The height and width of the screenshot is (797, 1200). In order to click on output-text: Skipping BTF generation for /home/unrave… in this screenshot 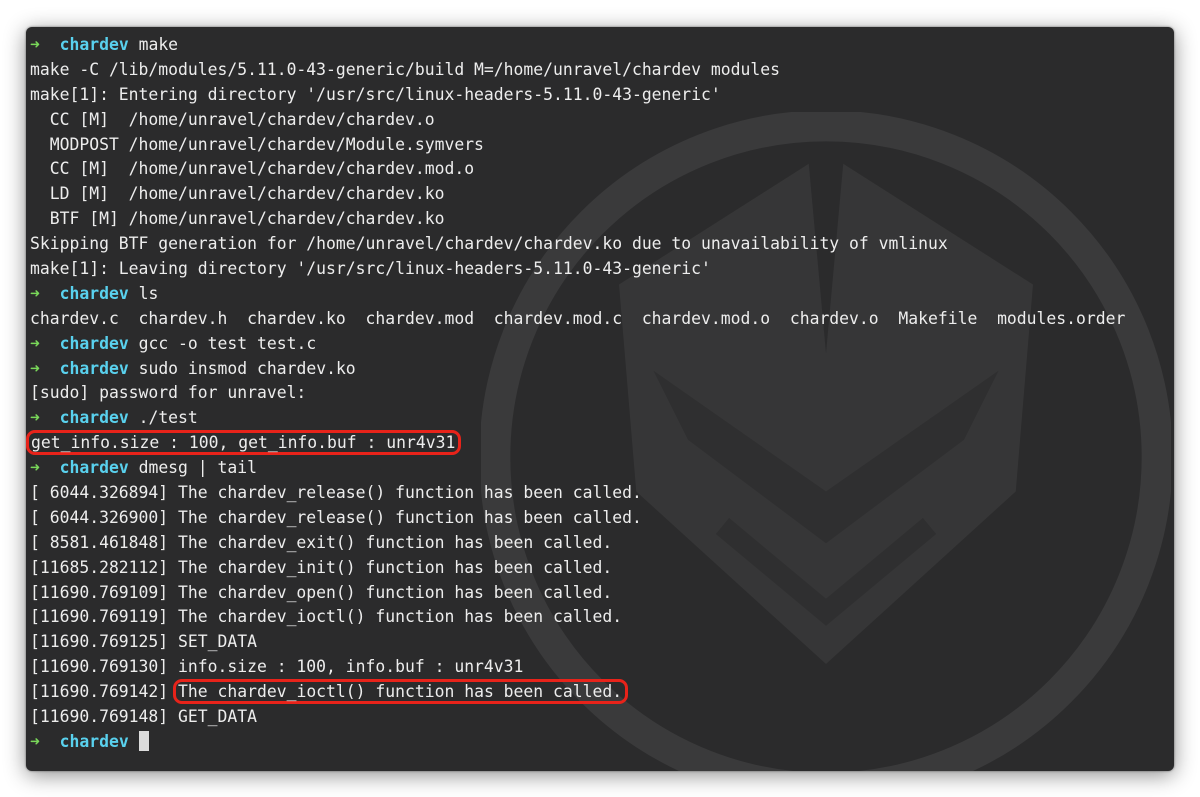, I will do `click(489, 244)`.